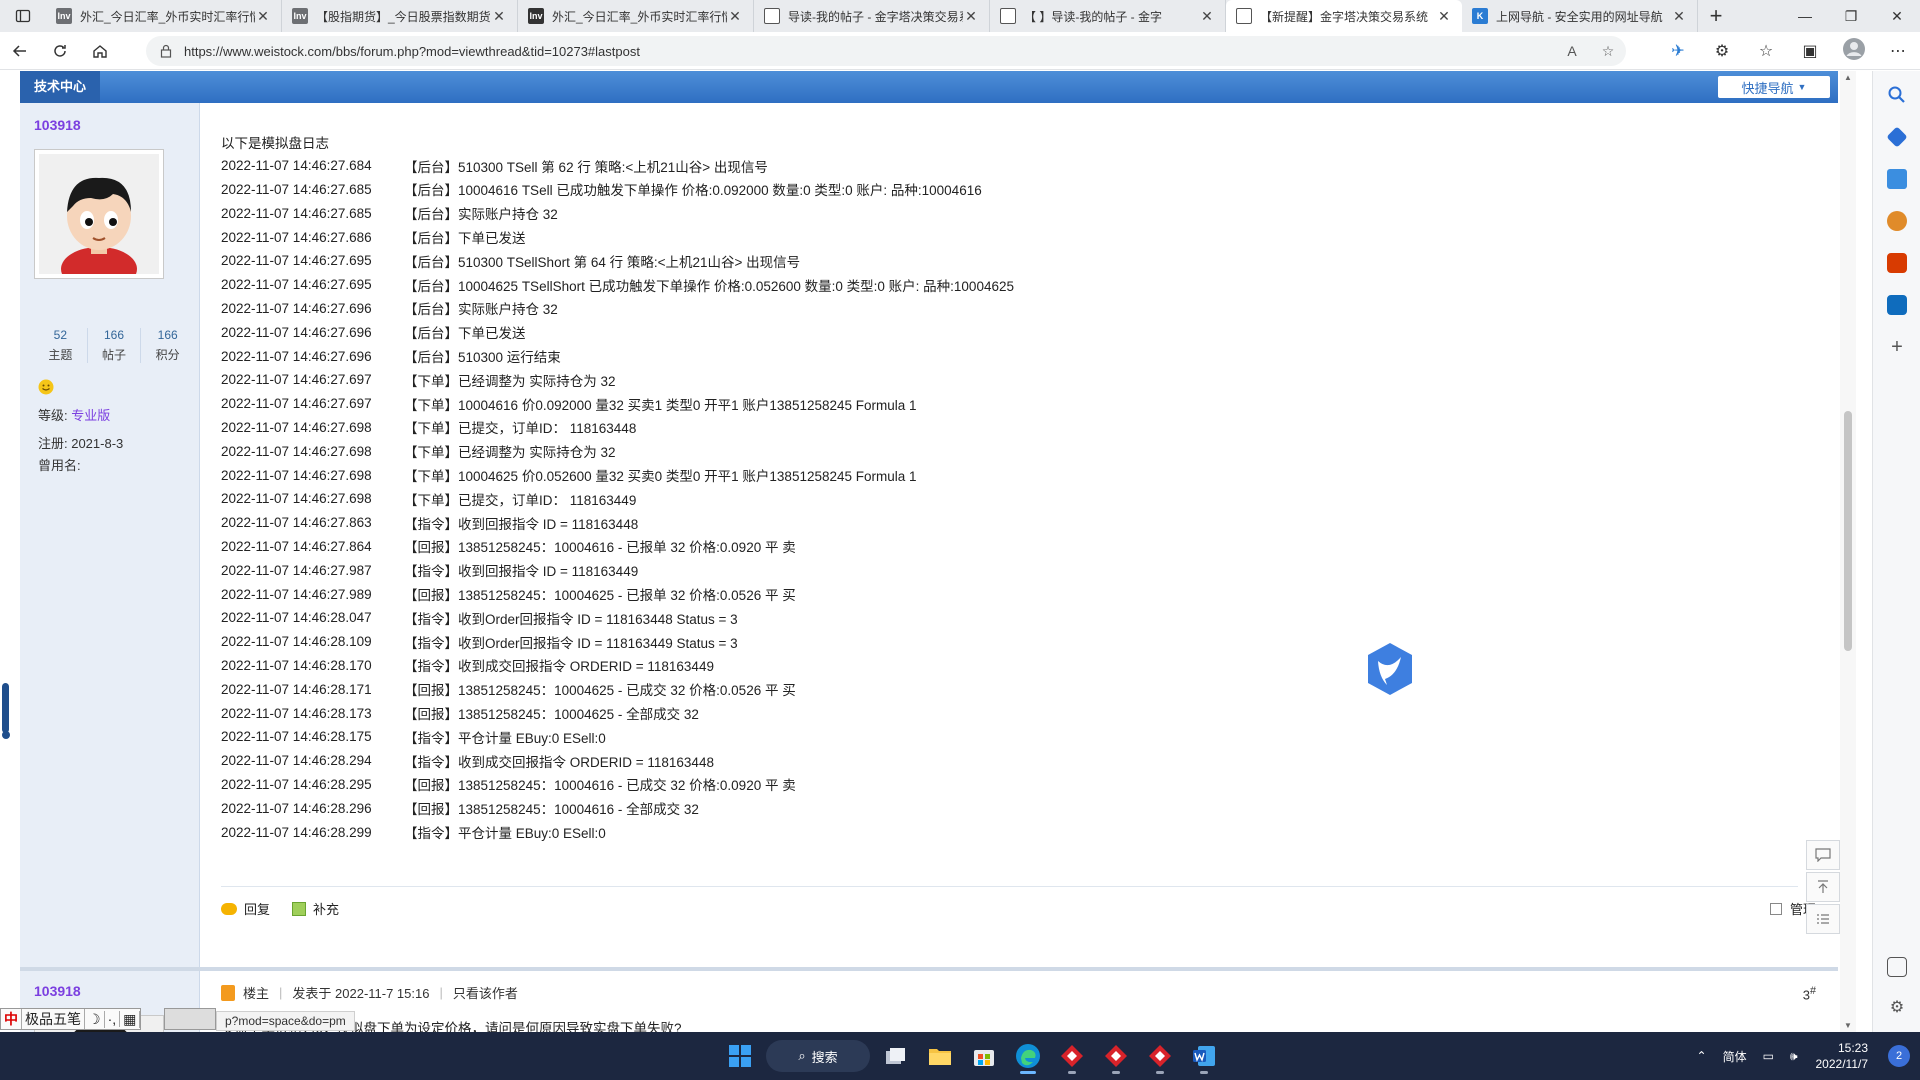 The height and width of the screenshot is (1080, 1920). Describe the element at coordinates (1848, 531) in the screenshot. I see `scroll-thumb` at that location.